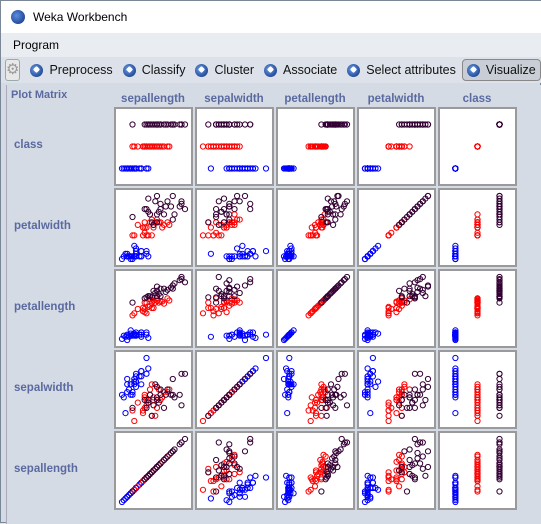  What do you see at coordinates (234, 308) in the screenshot?
I see `scatter-cell-petallength-vs-sepalwidth` at bounding box center [234, 308].